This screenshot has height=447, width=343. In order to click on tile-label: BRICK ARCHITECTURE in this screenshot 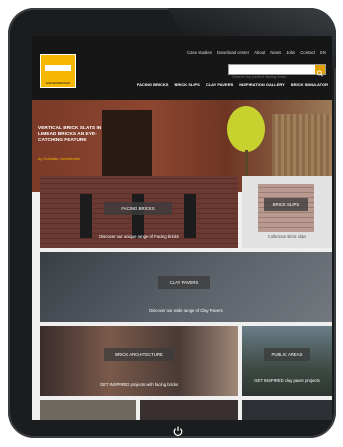, I will do `click(139, 354)`.